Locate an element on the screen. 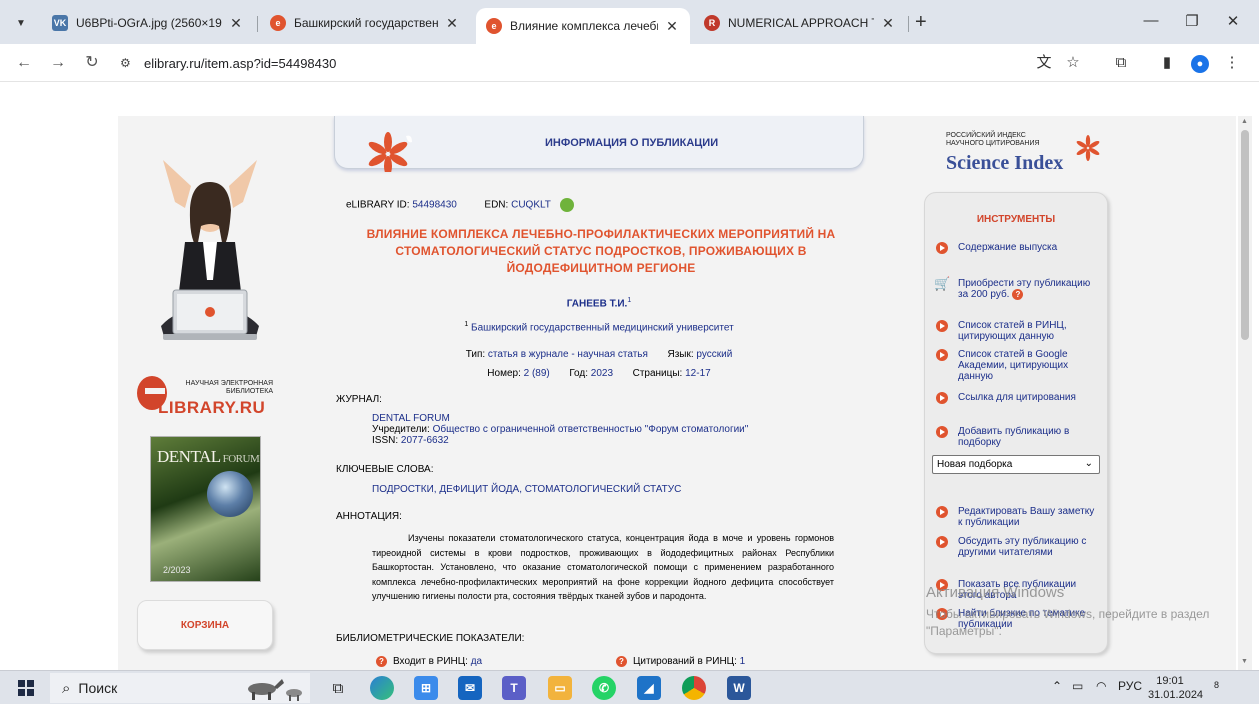 The height and width of the screenshot is (704, 1259). file-explorer-icon: ▭ is located at coordinates (560, 688).